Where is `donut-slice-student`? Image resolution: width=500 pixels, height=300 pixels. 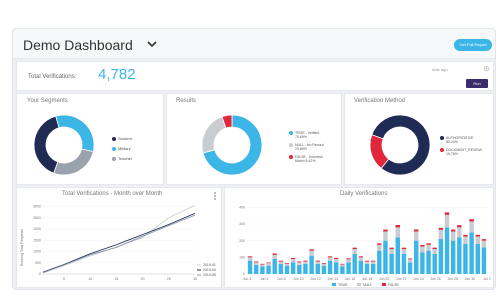 donut-slice-student is located at coordinates (46, 144).